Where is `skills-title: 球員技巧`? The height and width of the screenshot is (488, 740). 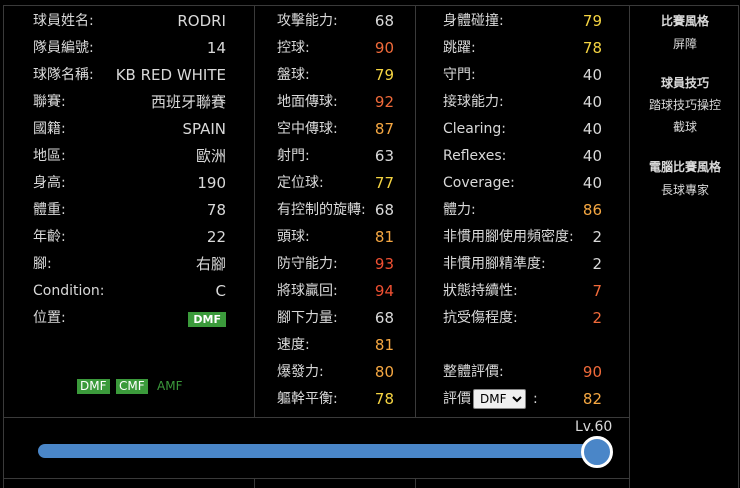
skills-title: 球員技巧 is located at coordinates (684, 83).